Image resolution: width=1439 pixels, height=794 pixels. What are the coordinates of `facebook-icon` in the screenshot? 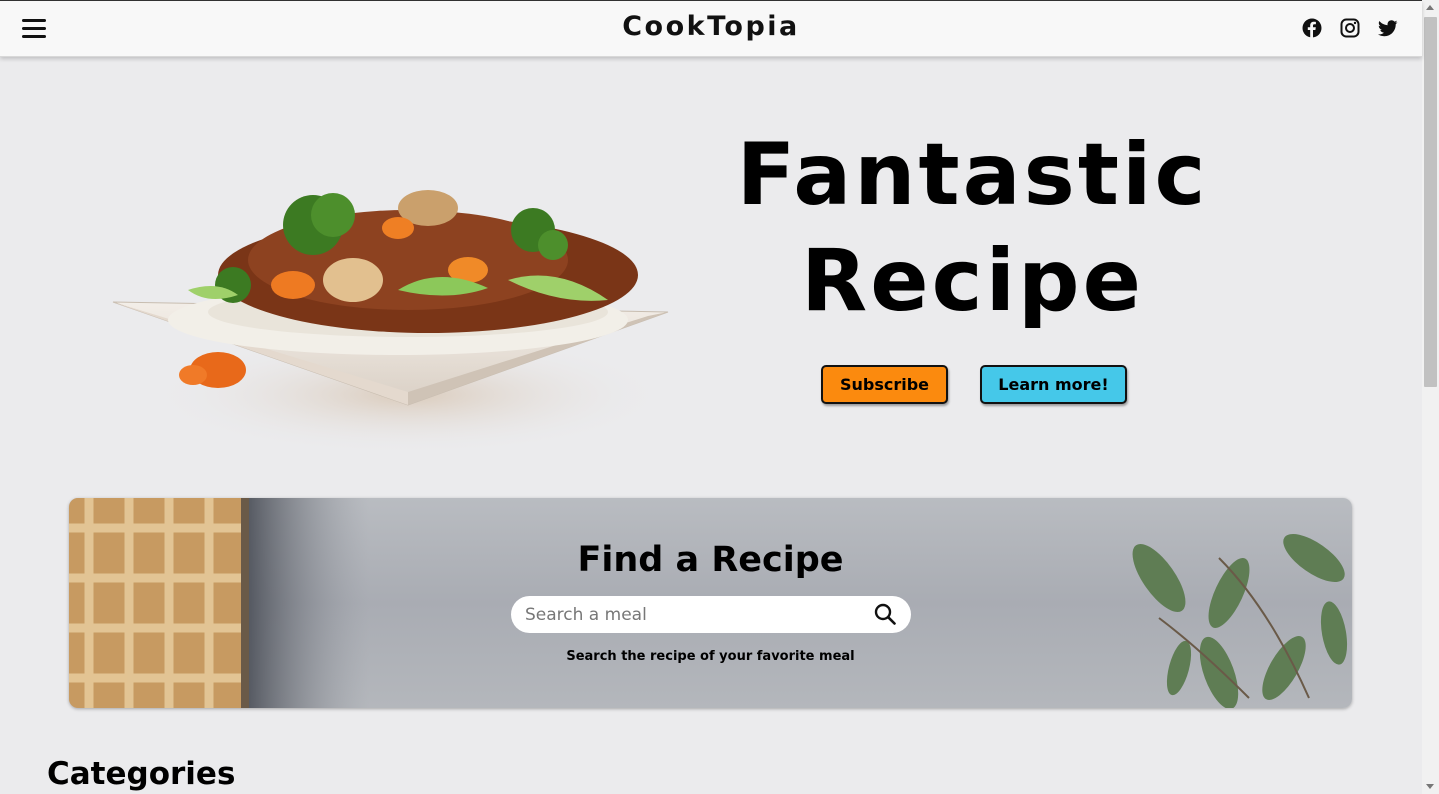 It's located at (1312, 28).